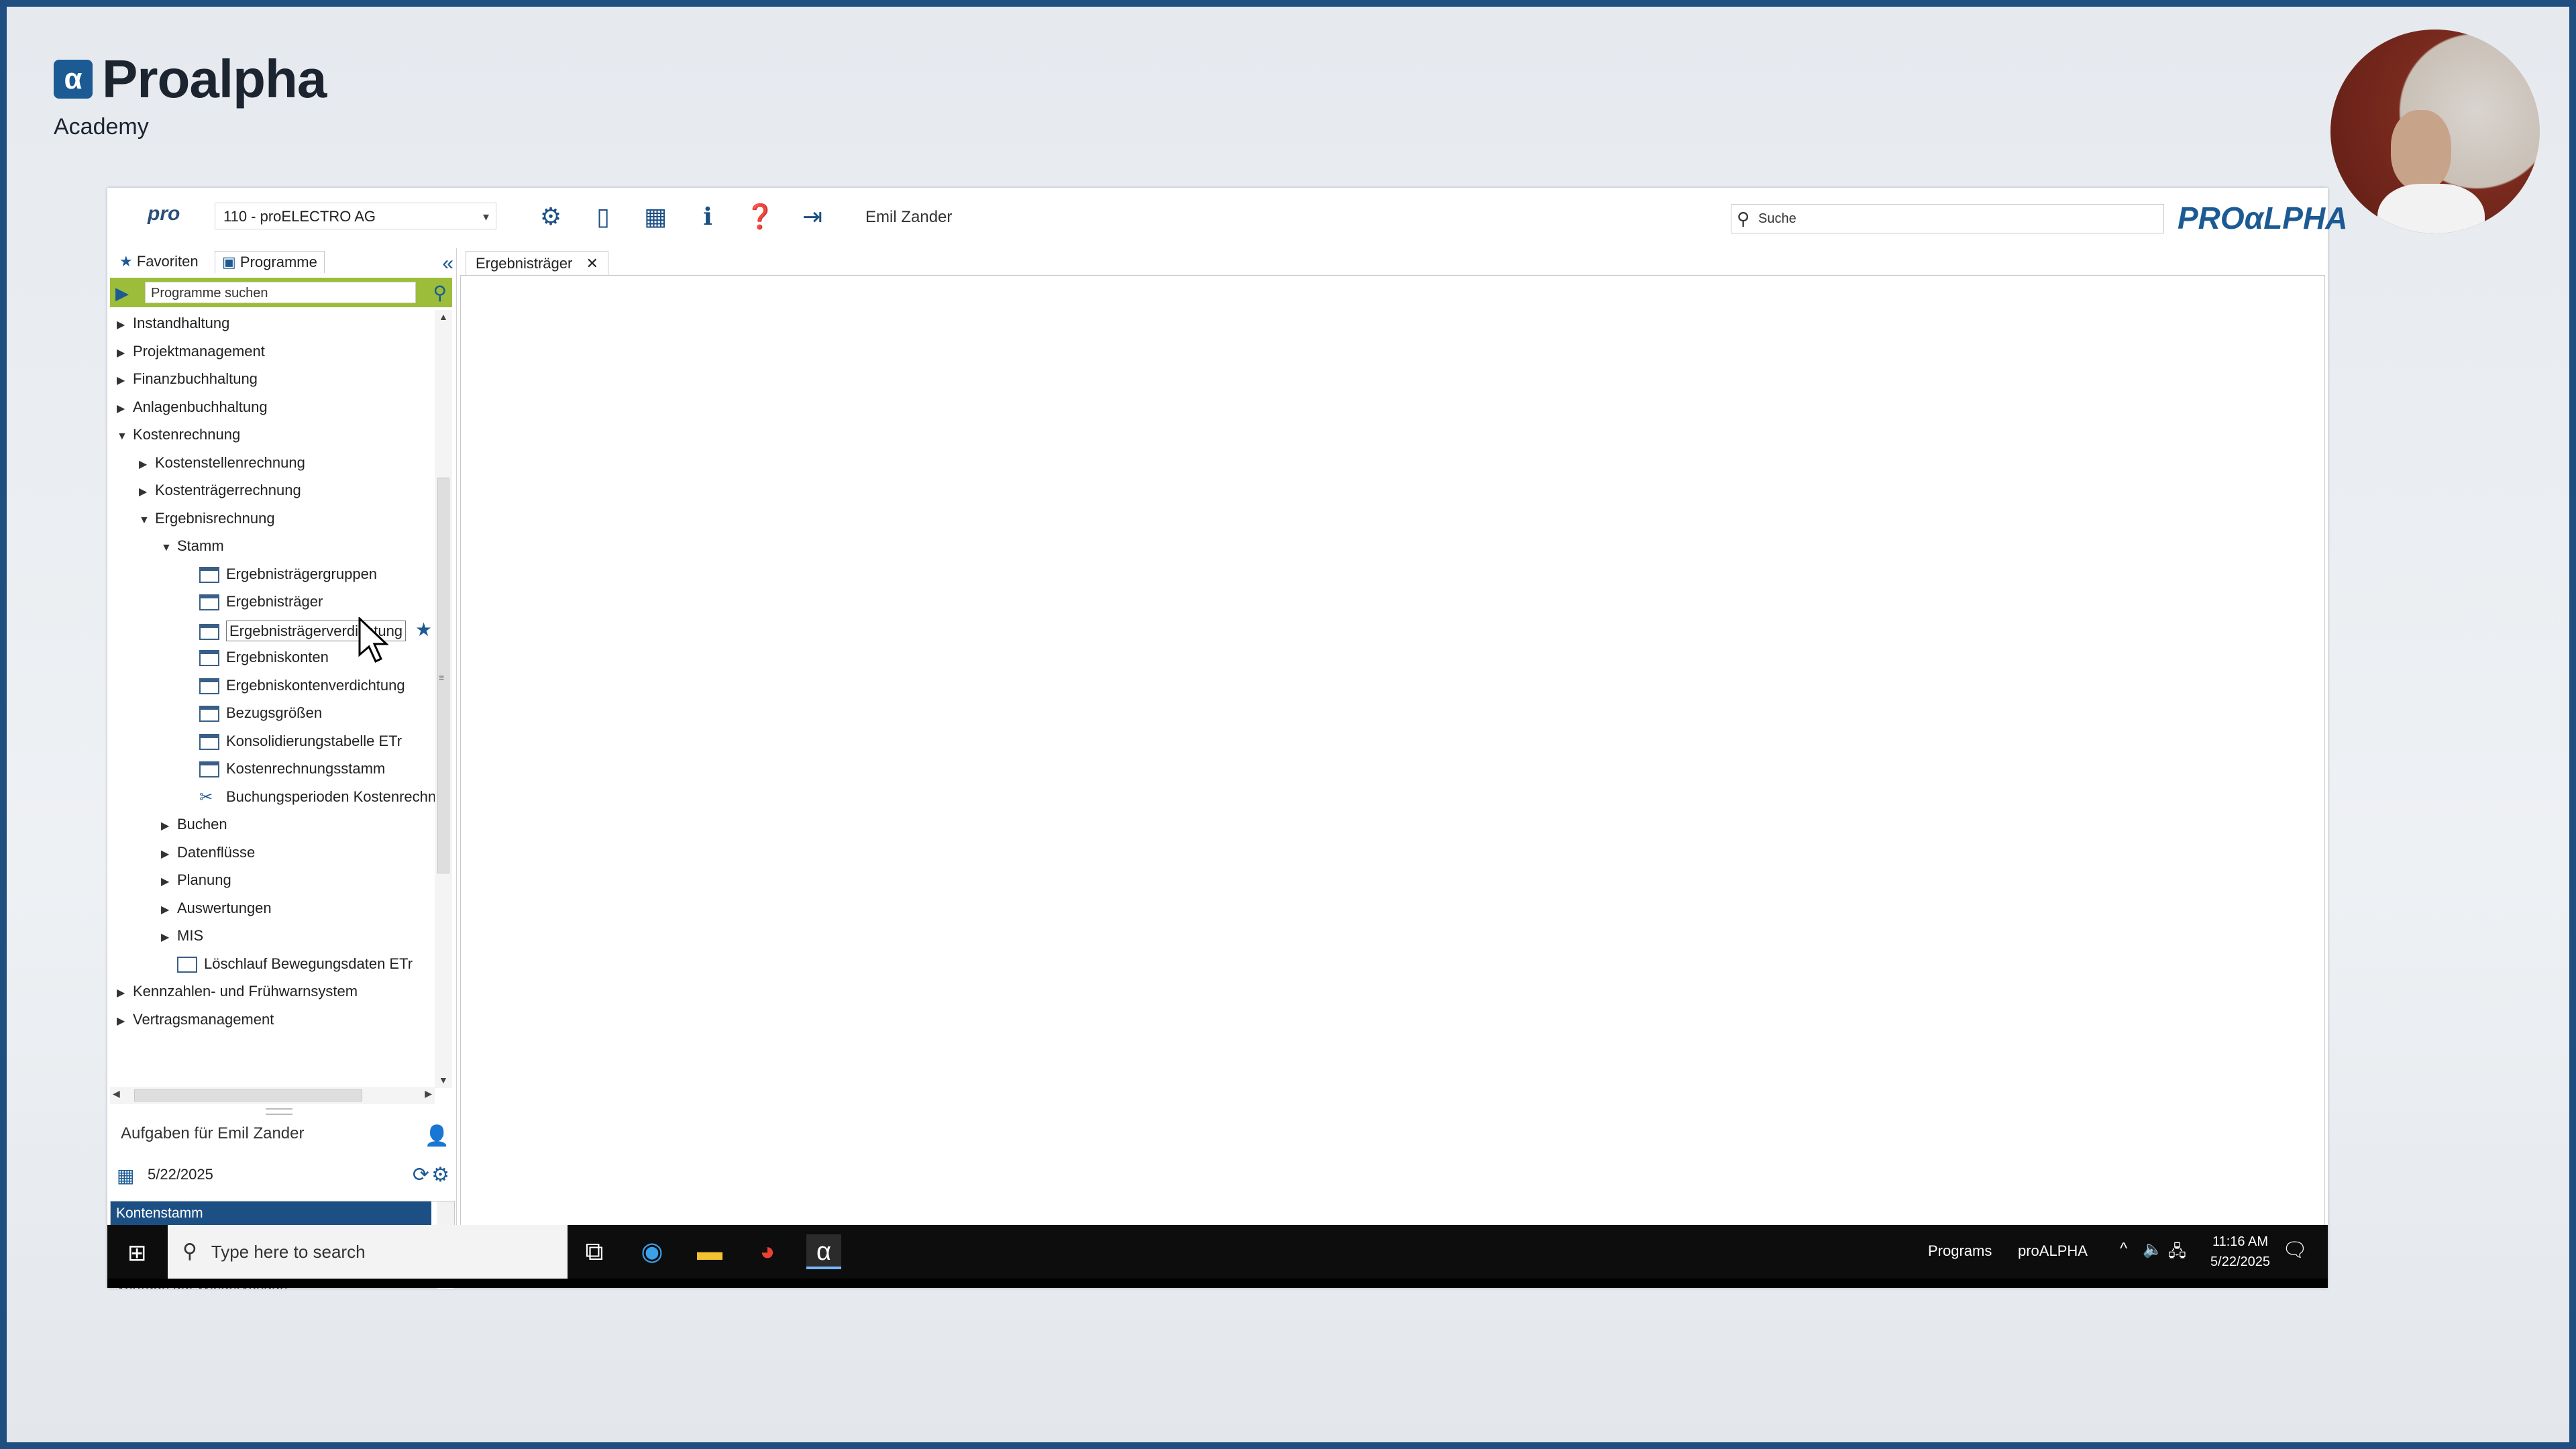 This screenshot has width=2576, height=1449. What do you see at coordinates (294, 685) in the screenshot?
I see `tree-node: Ergebniskontenverdichtung` at bounding box center [294, 685].